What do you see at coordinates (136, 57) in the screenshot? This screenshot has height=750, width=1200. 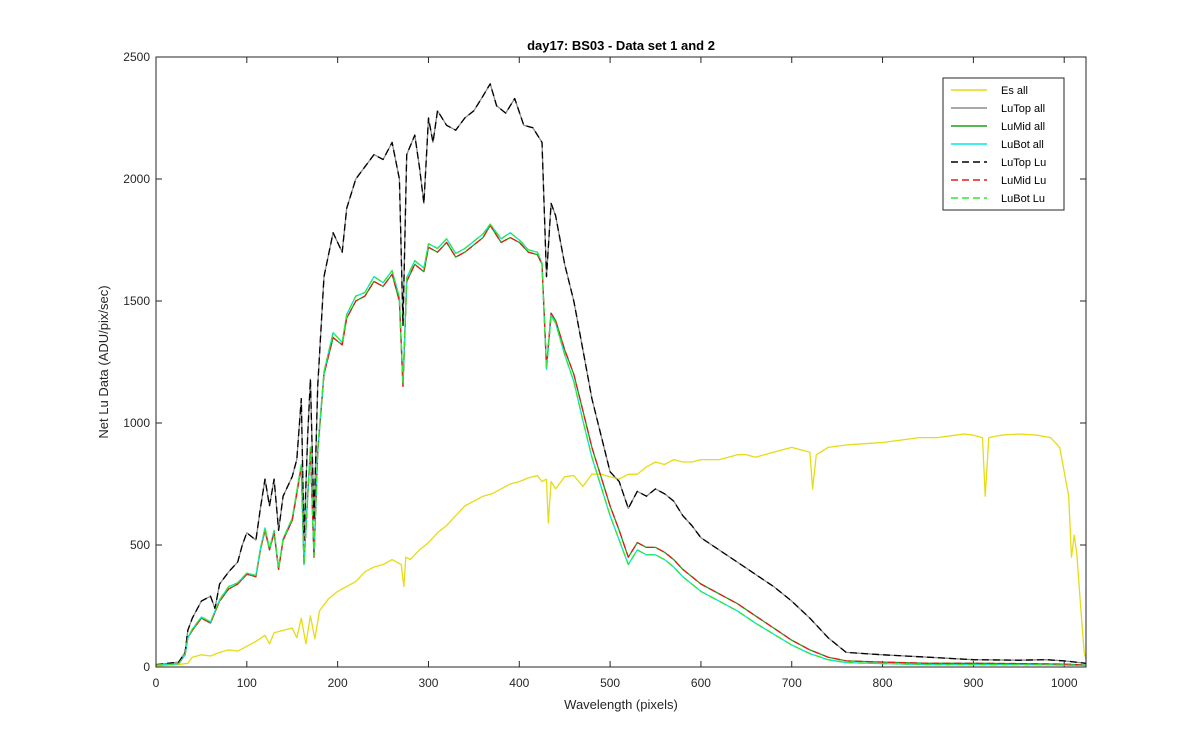 I see `y-tick-label: 2500` at bounding box center [136, 57].